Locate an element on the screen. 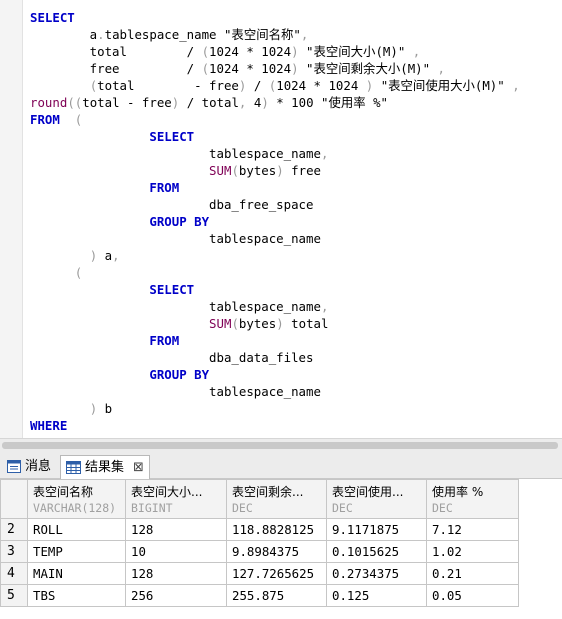 The height and width of the screenshot is (619, 562). table-cell: MAIN is located at coordinates (76, 573).